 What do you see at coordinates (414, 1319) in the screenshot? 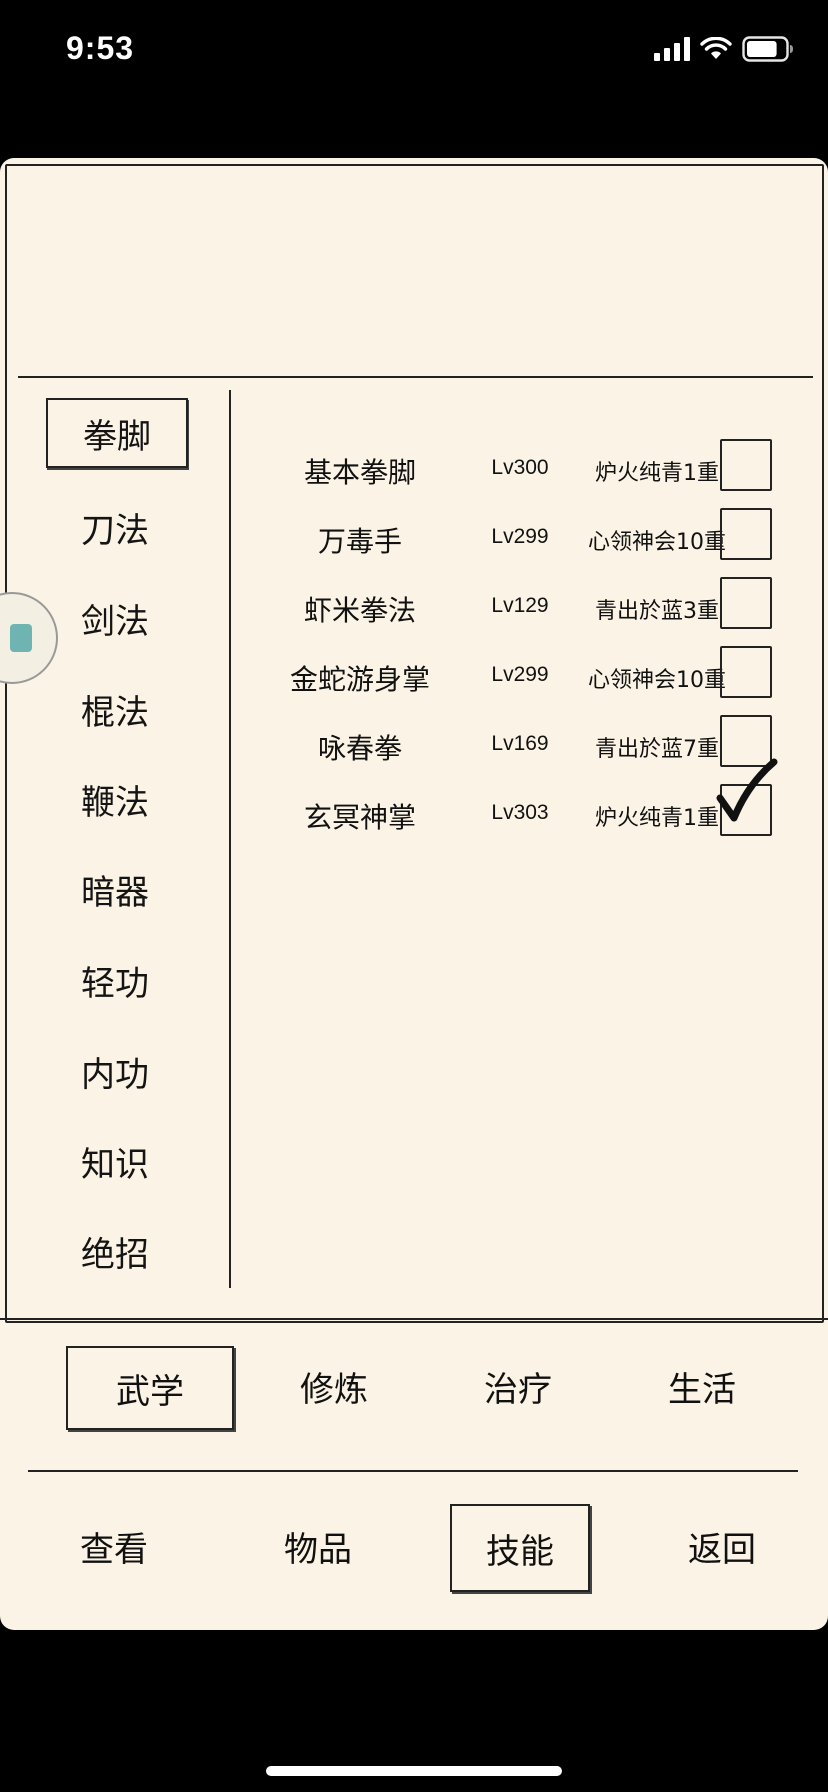
I see `panel-bottom-border` at bounding box center [414, 1319].